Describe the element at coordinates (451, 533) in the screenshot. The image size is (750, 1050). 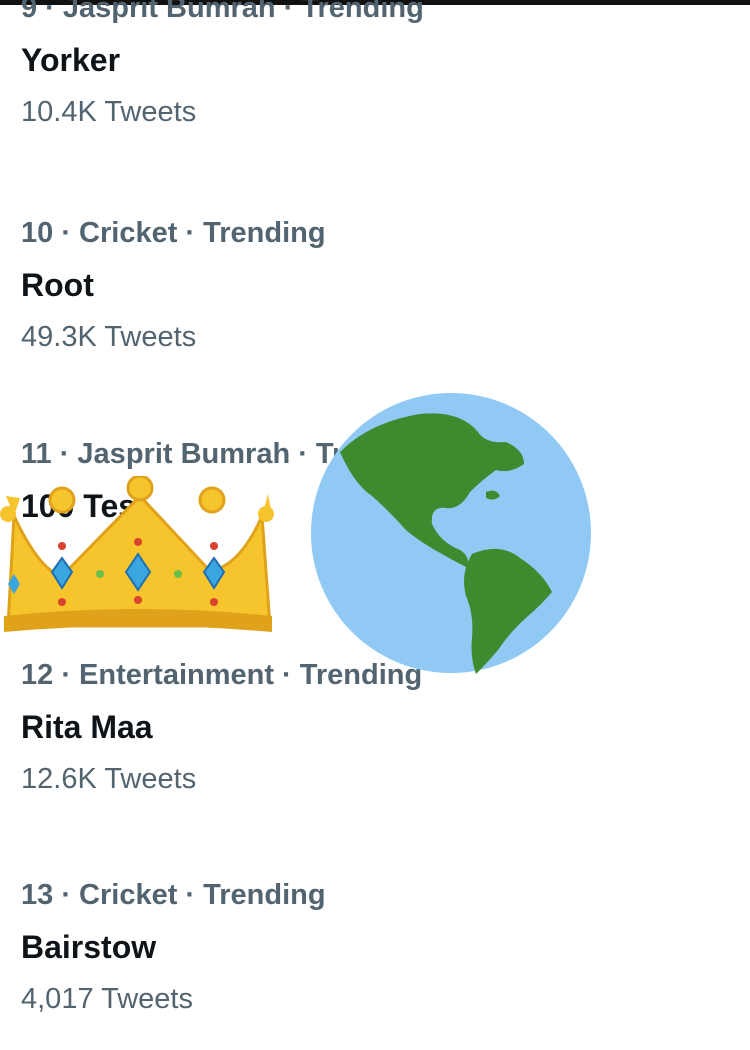
I see `globe-americas-icon` at that location.